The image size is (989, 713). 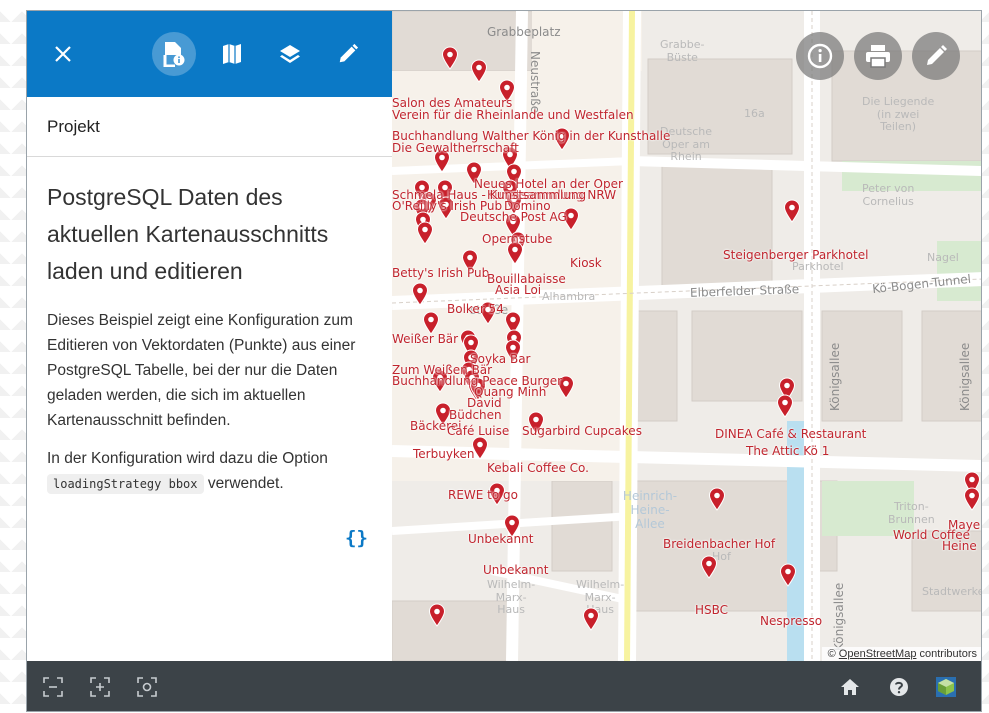 What do you see at coordinates (791, 621) in the screenshot?
I see `poi-label: Nespresso` at bounding box center [791, 621].